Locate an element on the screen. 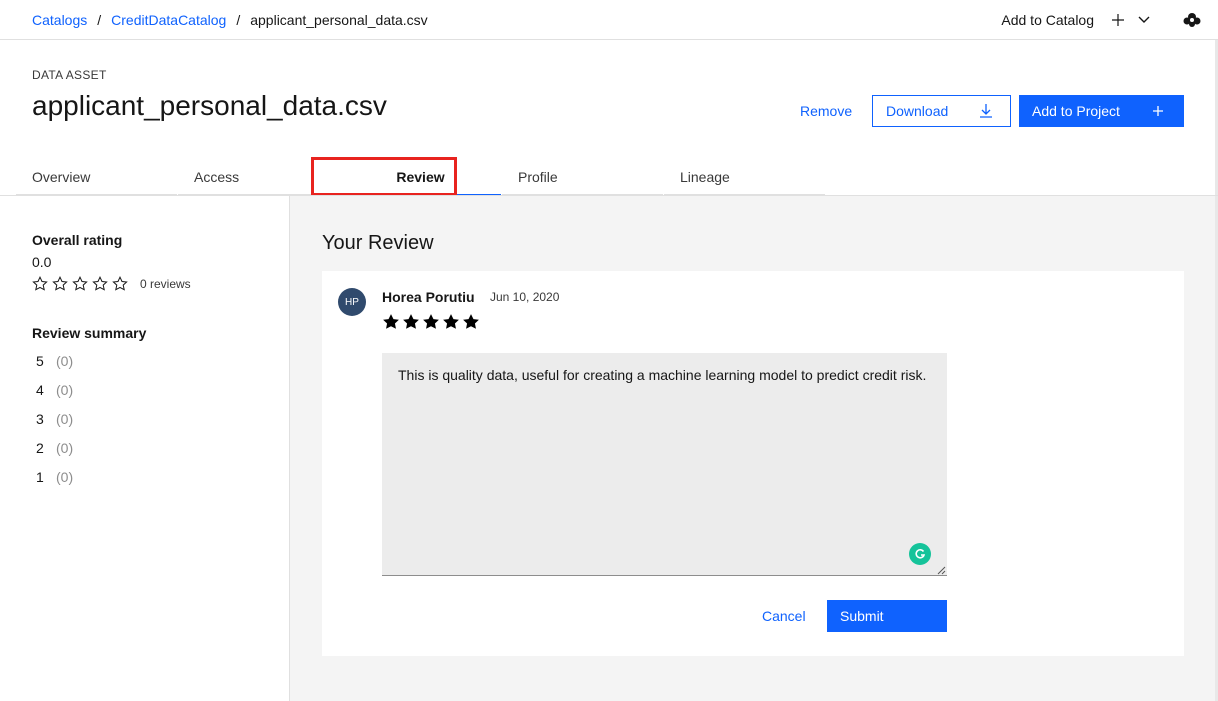  add-to-project-label: Add to Project is located at coordinates (1076, 111).